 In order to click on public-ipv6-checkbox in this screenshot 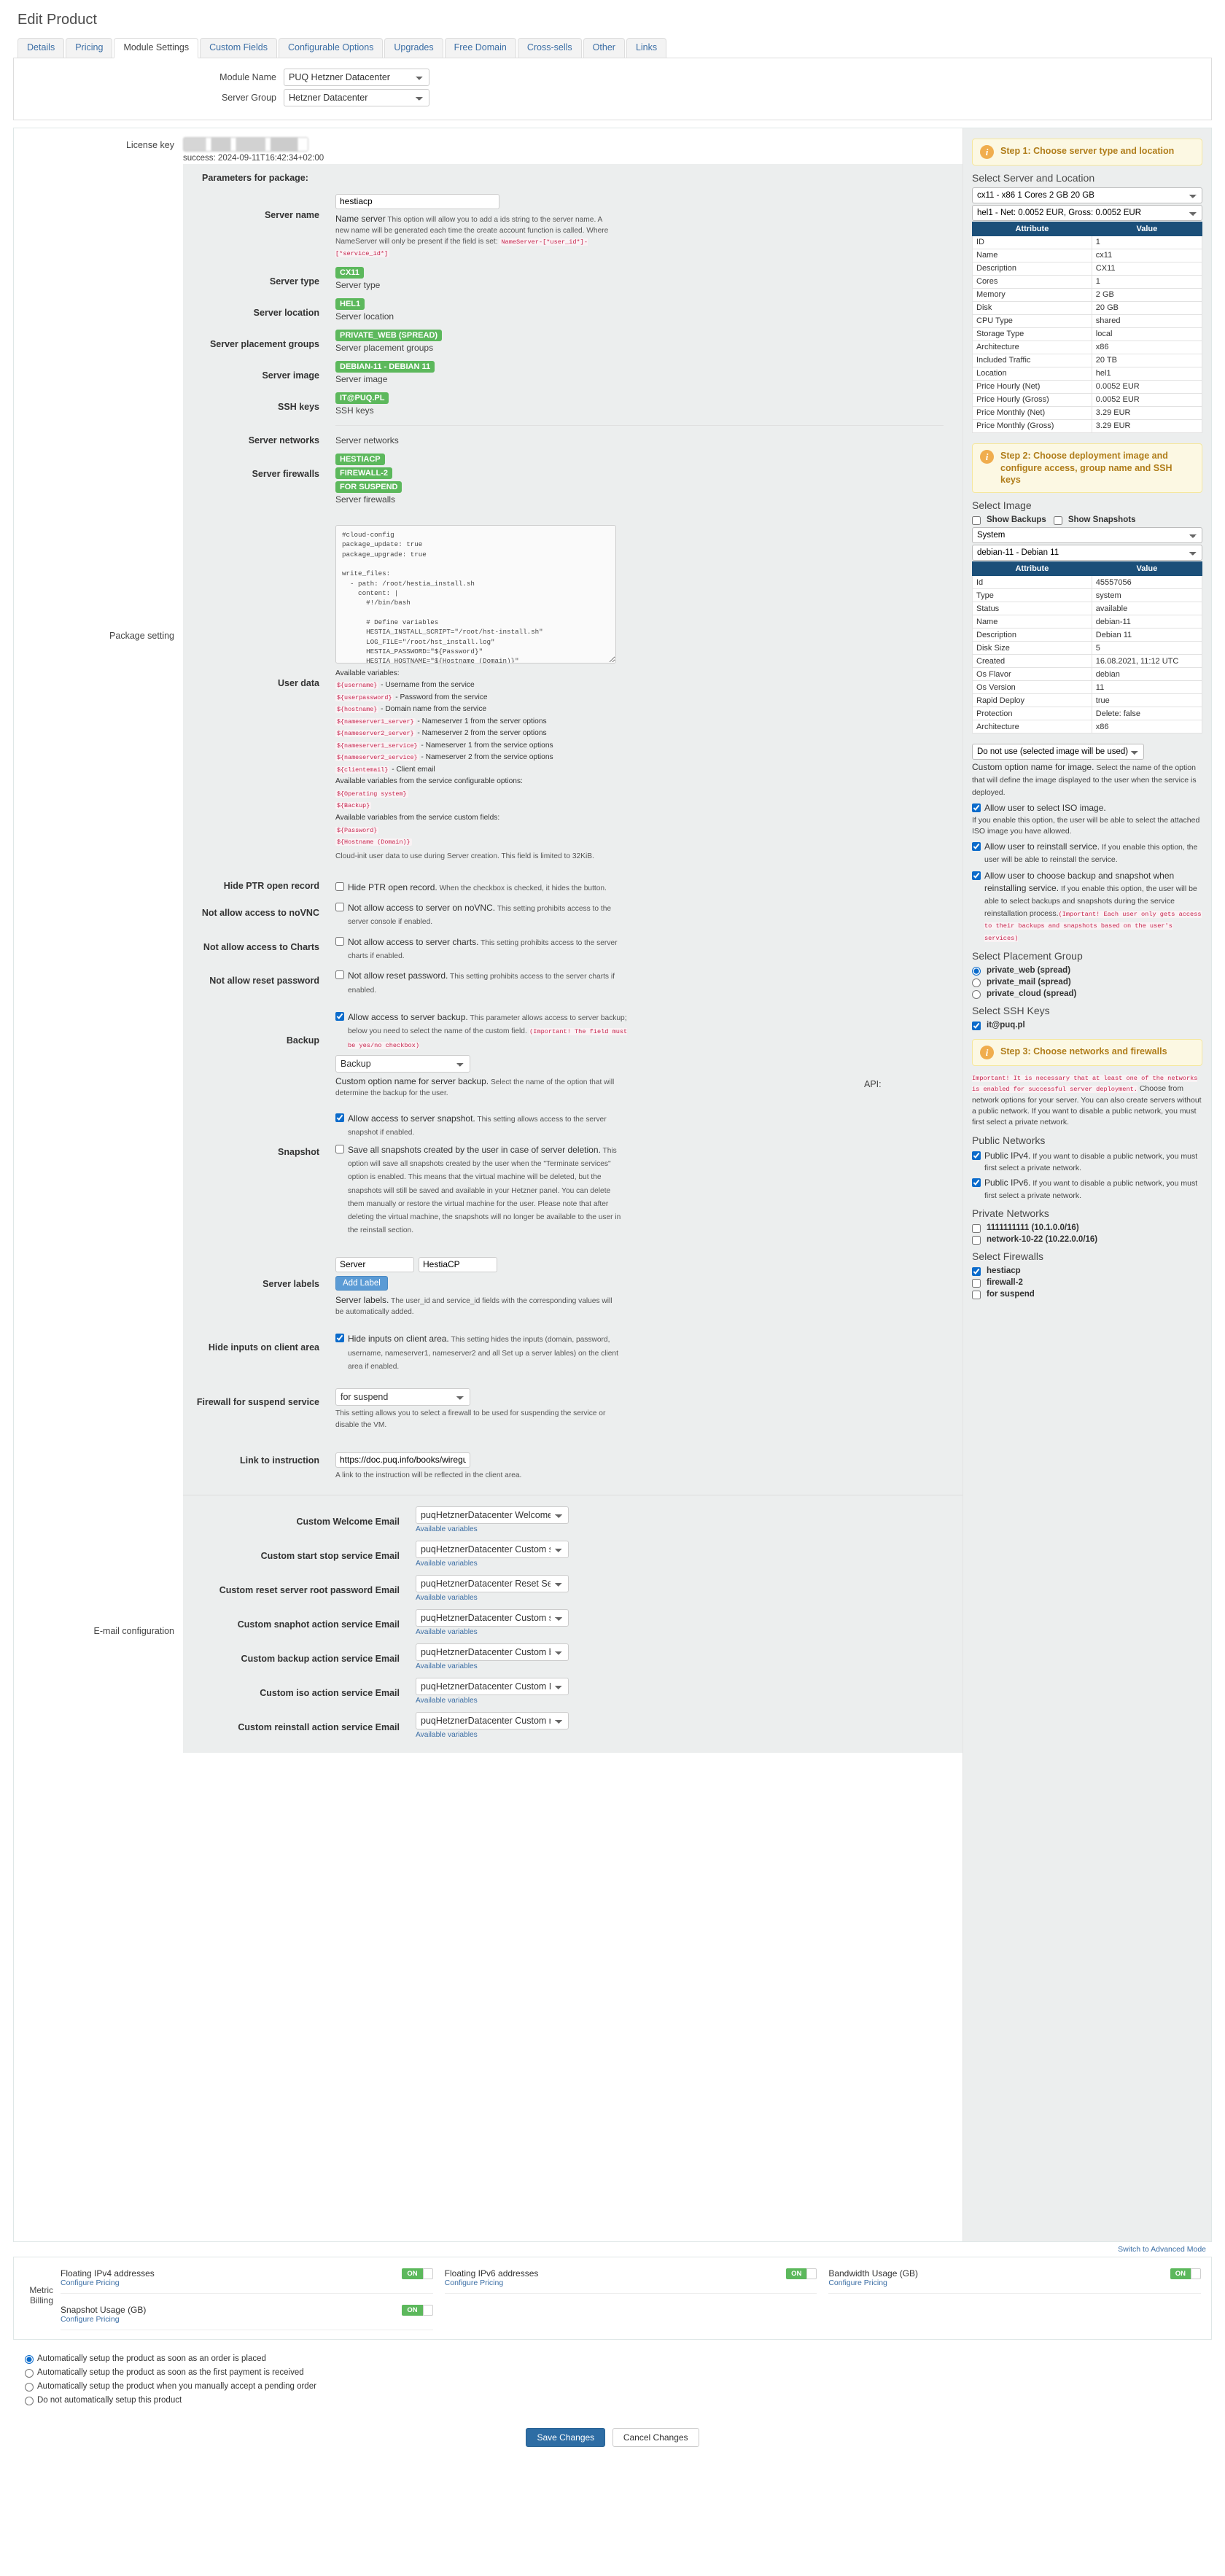, I will do `click(976, 1182)`.